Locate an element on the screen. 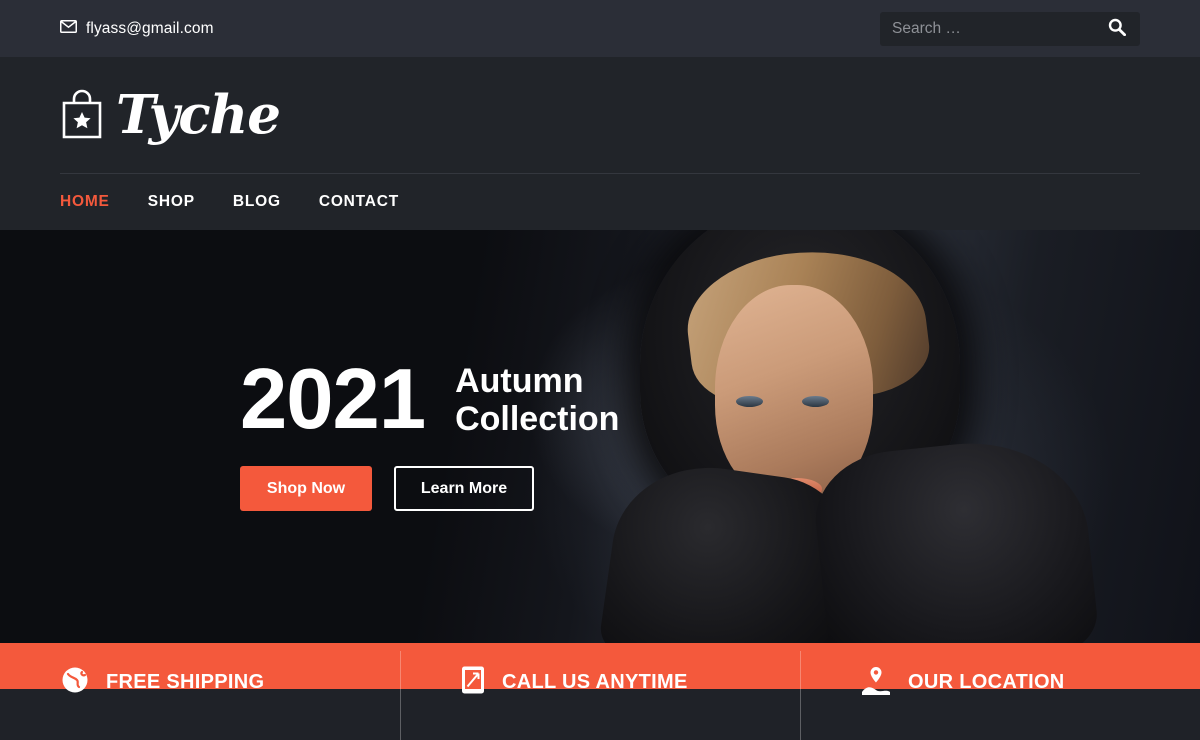 Image resolution: width=1200 pixels, height=740 pixels. nav-item-blog: BLOG is located at coordinates (257, 202).